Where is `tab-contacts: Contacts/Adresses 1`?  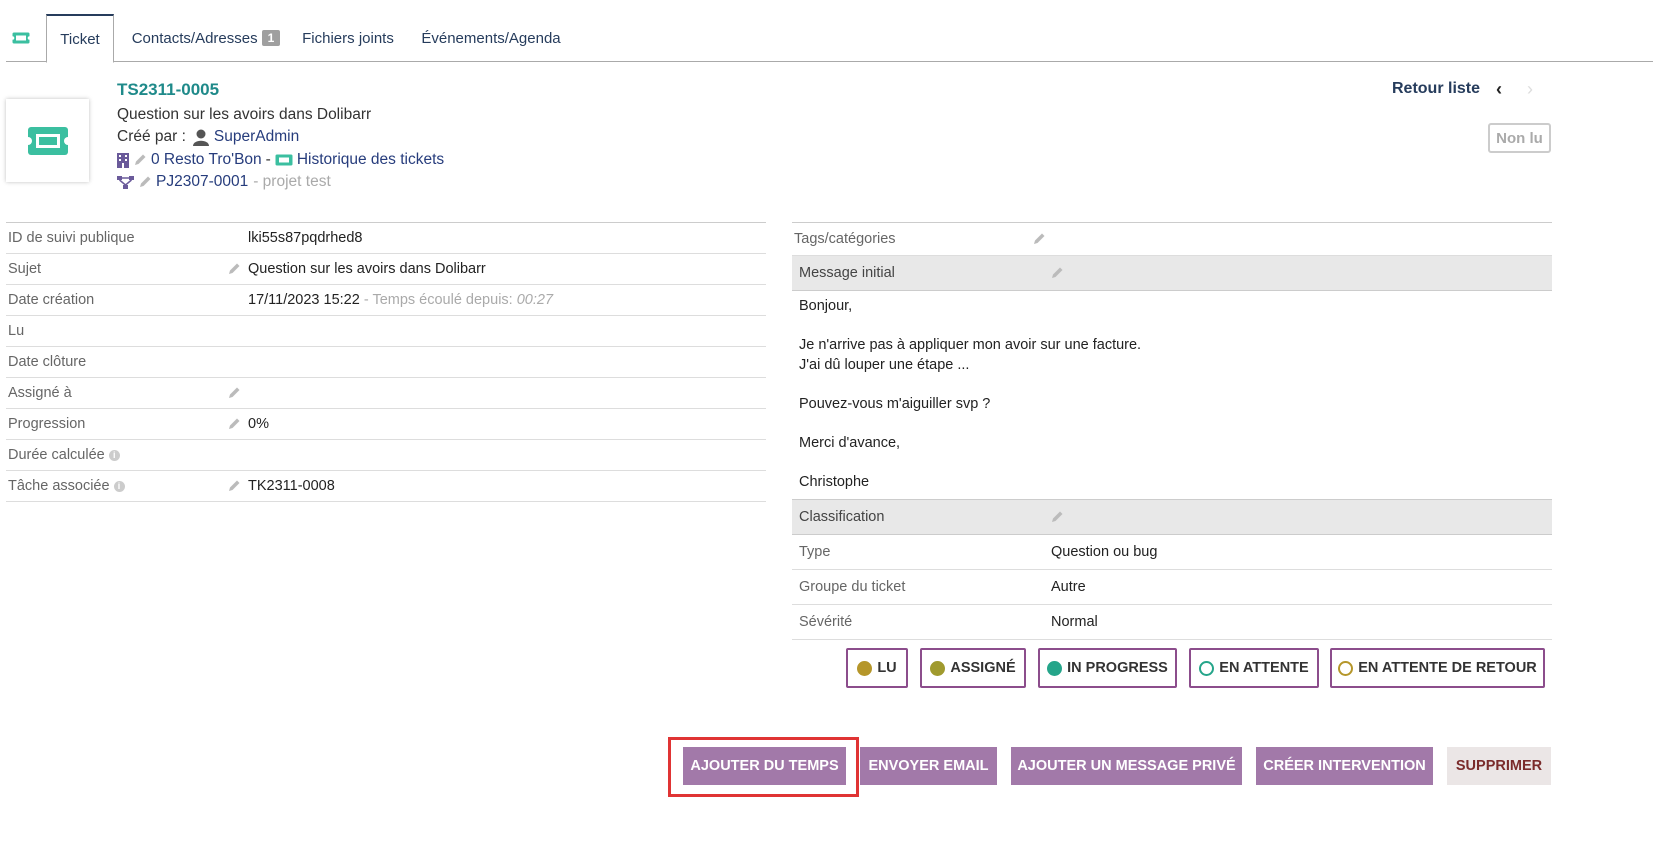
tab-contacts: Contacts/Adresses 1 is located at coordinates (206, 38).